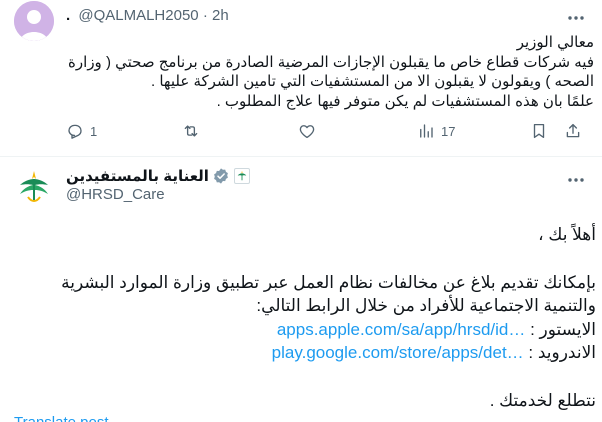  What do you see at coordinates (567, 234) in the screenshot?
I see `greeting-text: أهلاً بك ،` at bounding box center [567, 234].